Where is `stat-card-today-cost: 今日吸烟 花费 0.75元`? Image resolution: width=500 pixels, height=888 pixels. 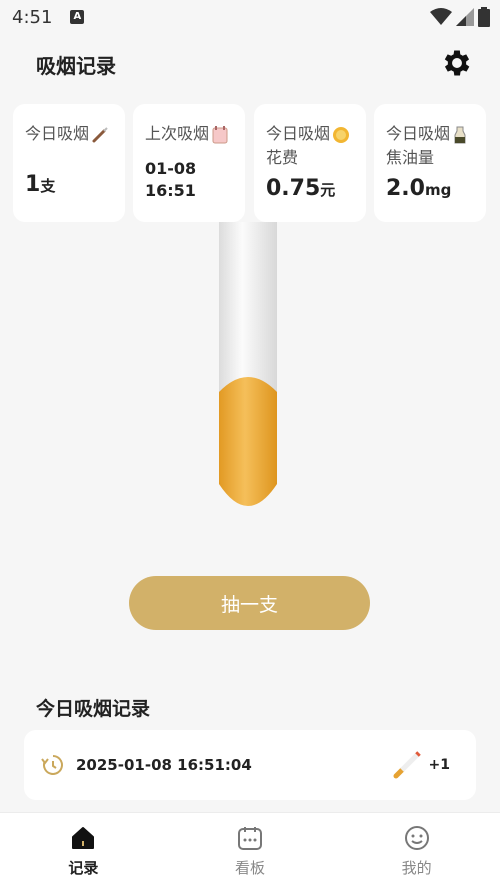 stat-card-today-cost: 今日吸烟 花费 0.75元 is located at coordinates (310, 163).